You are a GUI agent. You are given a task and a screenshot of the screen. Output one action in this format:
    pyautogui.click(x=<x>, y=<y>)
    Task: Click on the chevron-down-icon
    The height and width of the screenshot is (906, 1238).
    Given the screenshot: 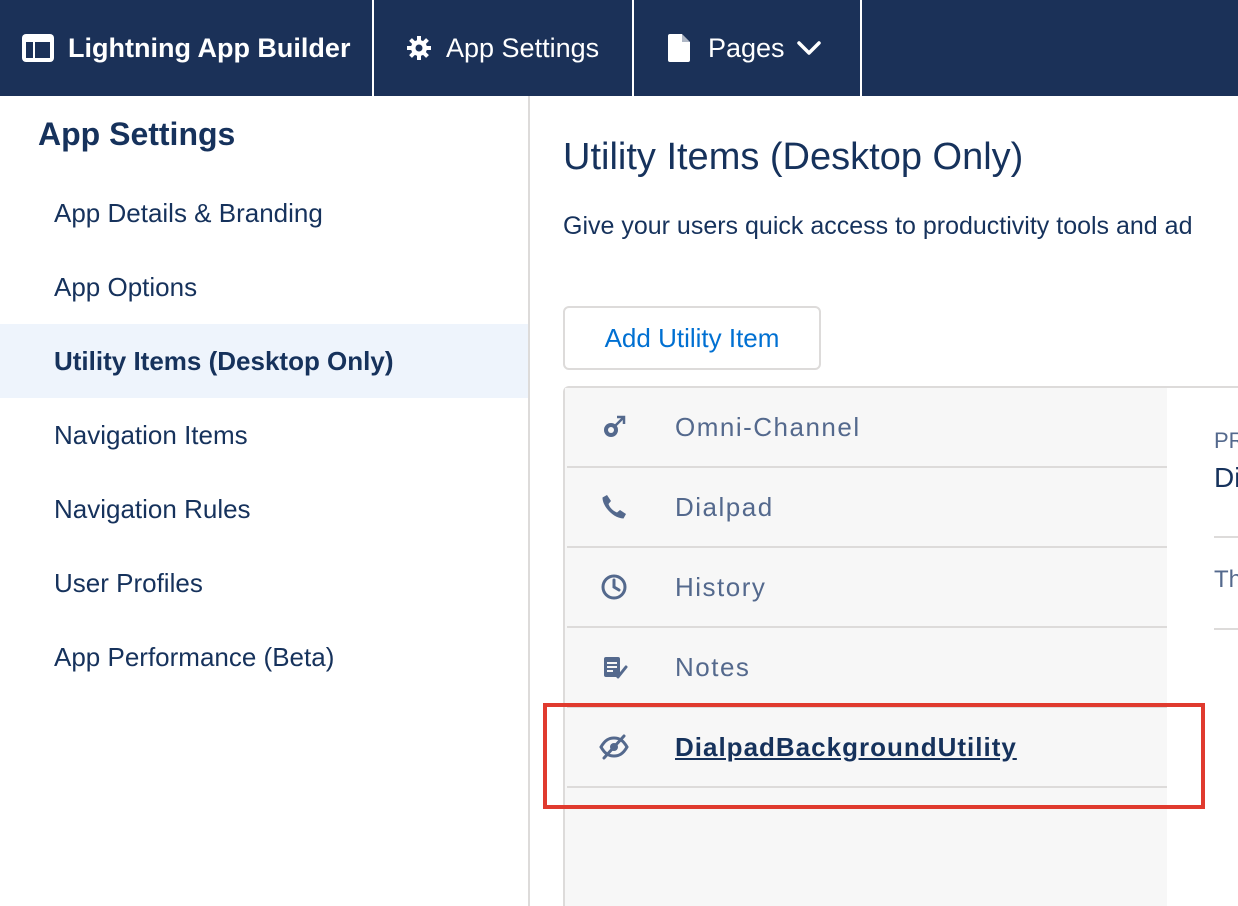 What is the action you would take?
    pyautogui.click(x=808, y=48)
    